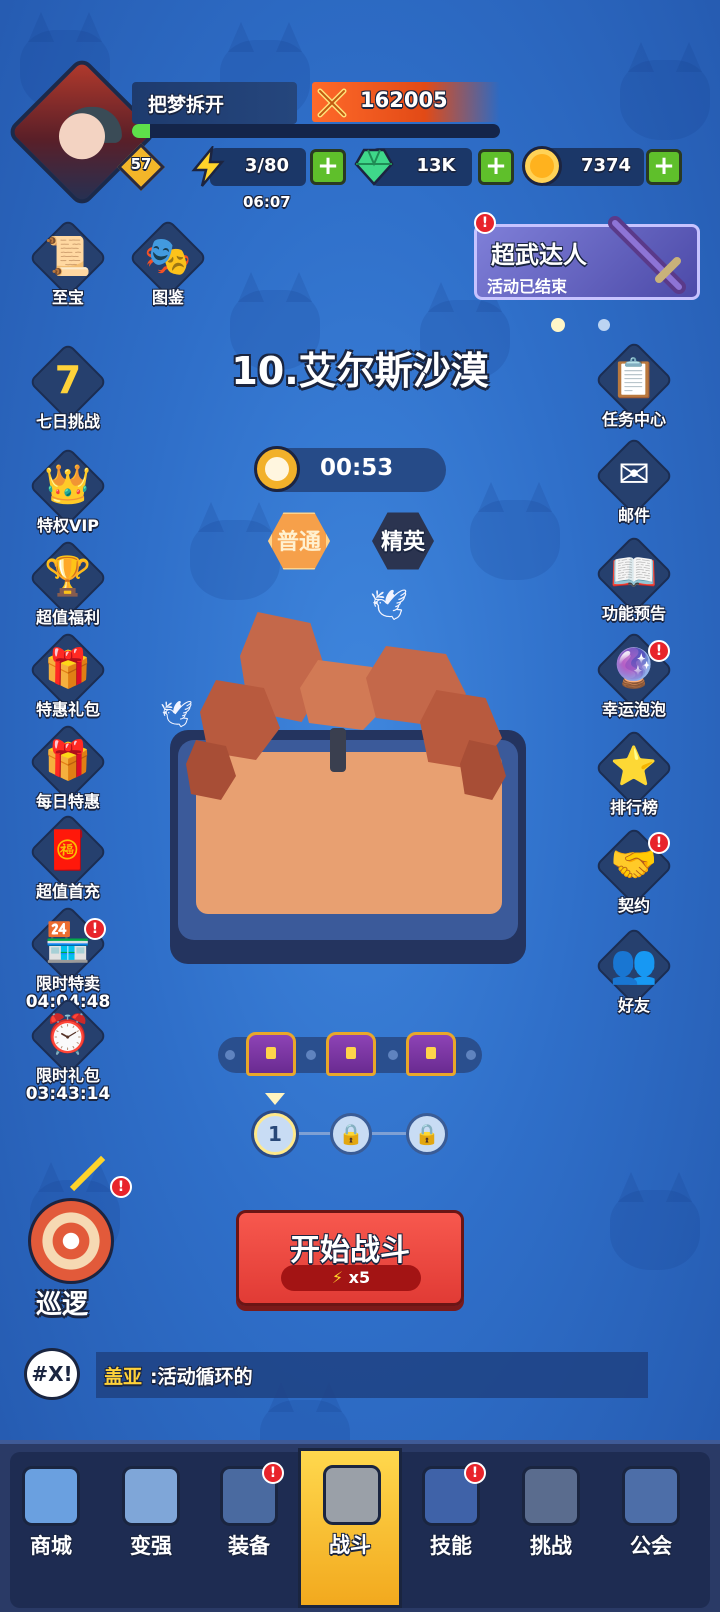 The width and height of the screenshot is (720, 1612). Describe the element at coordinates (350, 1528) in the screenshot. I see `nav-battle: 战斗` at that location.